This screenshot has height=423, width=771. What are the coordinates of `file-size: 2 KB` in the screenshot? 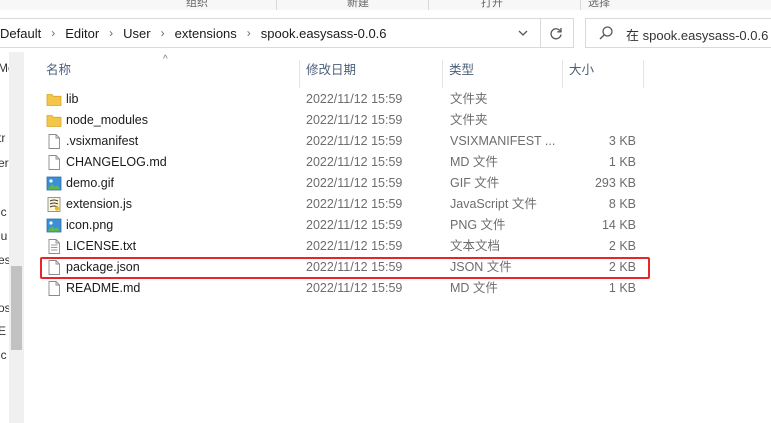 It's located at (622, 246).